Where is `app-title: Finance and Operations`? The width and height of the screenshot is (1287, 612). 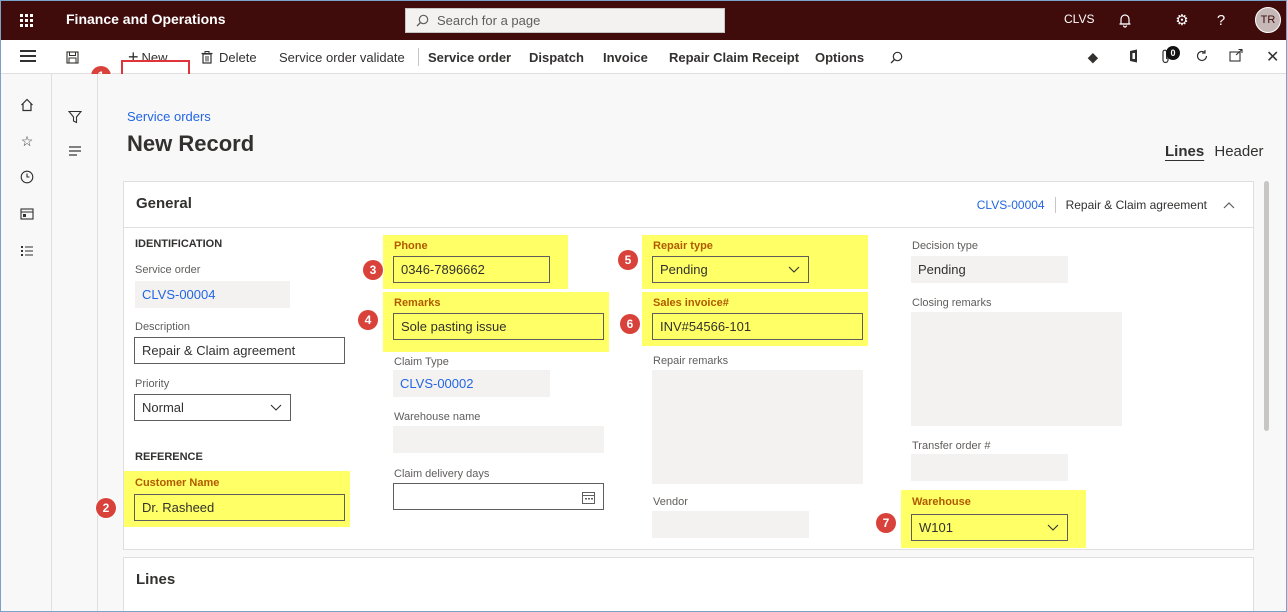 app-title: Finance and Operations is located at coordinates (145, 19).